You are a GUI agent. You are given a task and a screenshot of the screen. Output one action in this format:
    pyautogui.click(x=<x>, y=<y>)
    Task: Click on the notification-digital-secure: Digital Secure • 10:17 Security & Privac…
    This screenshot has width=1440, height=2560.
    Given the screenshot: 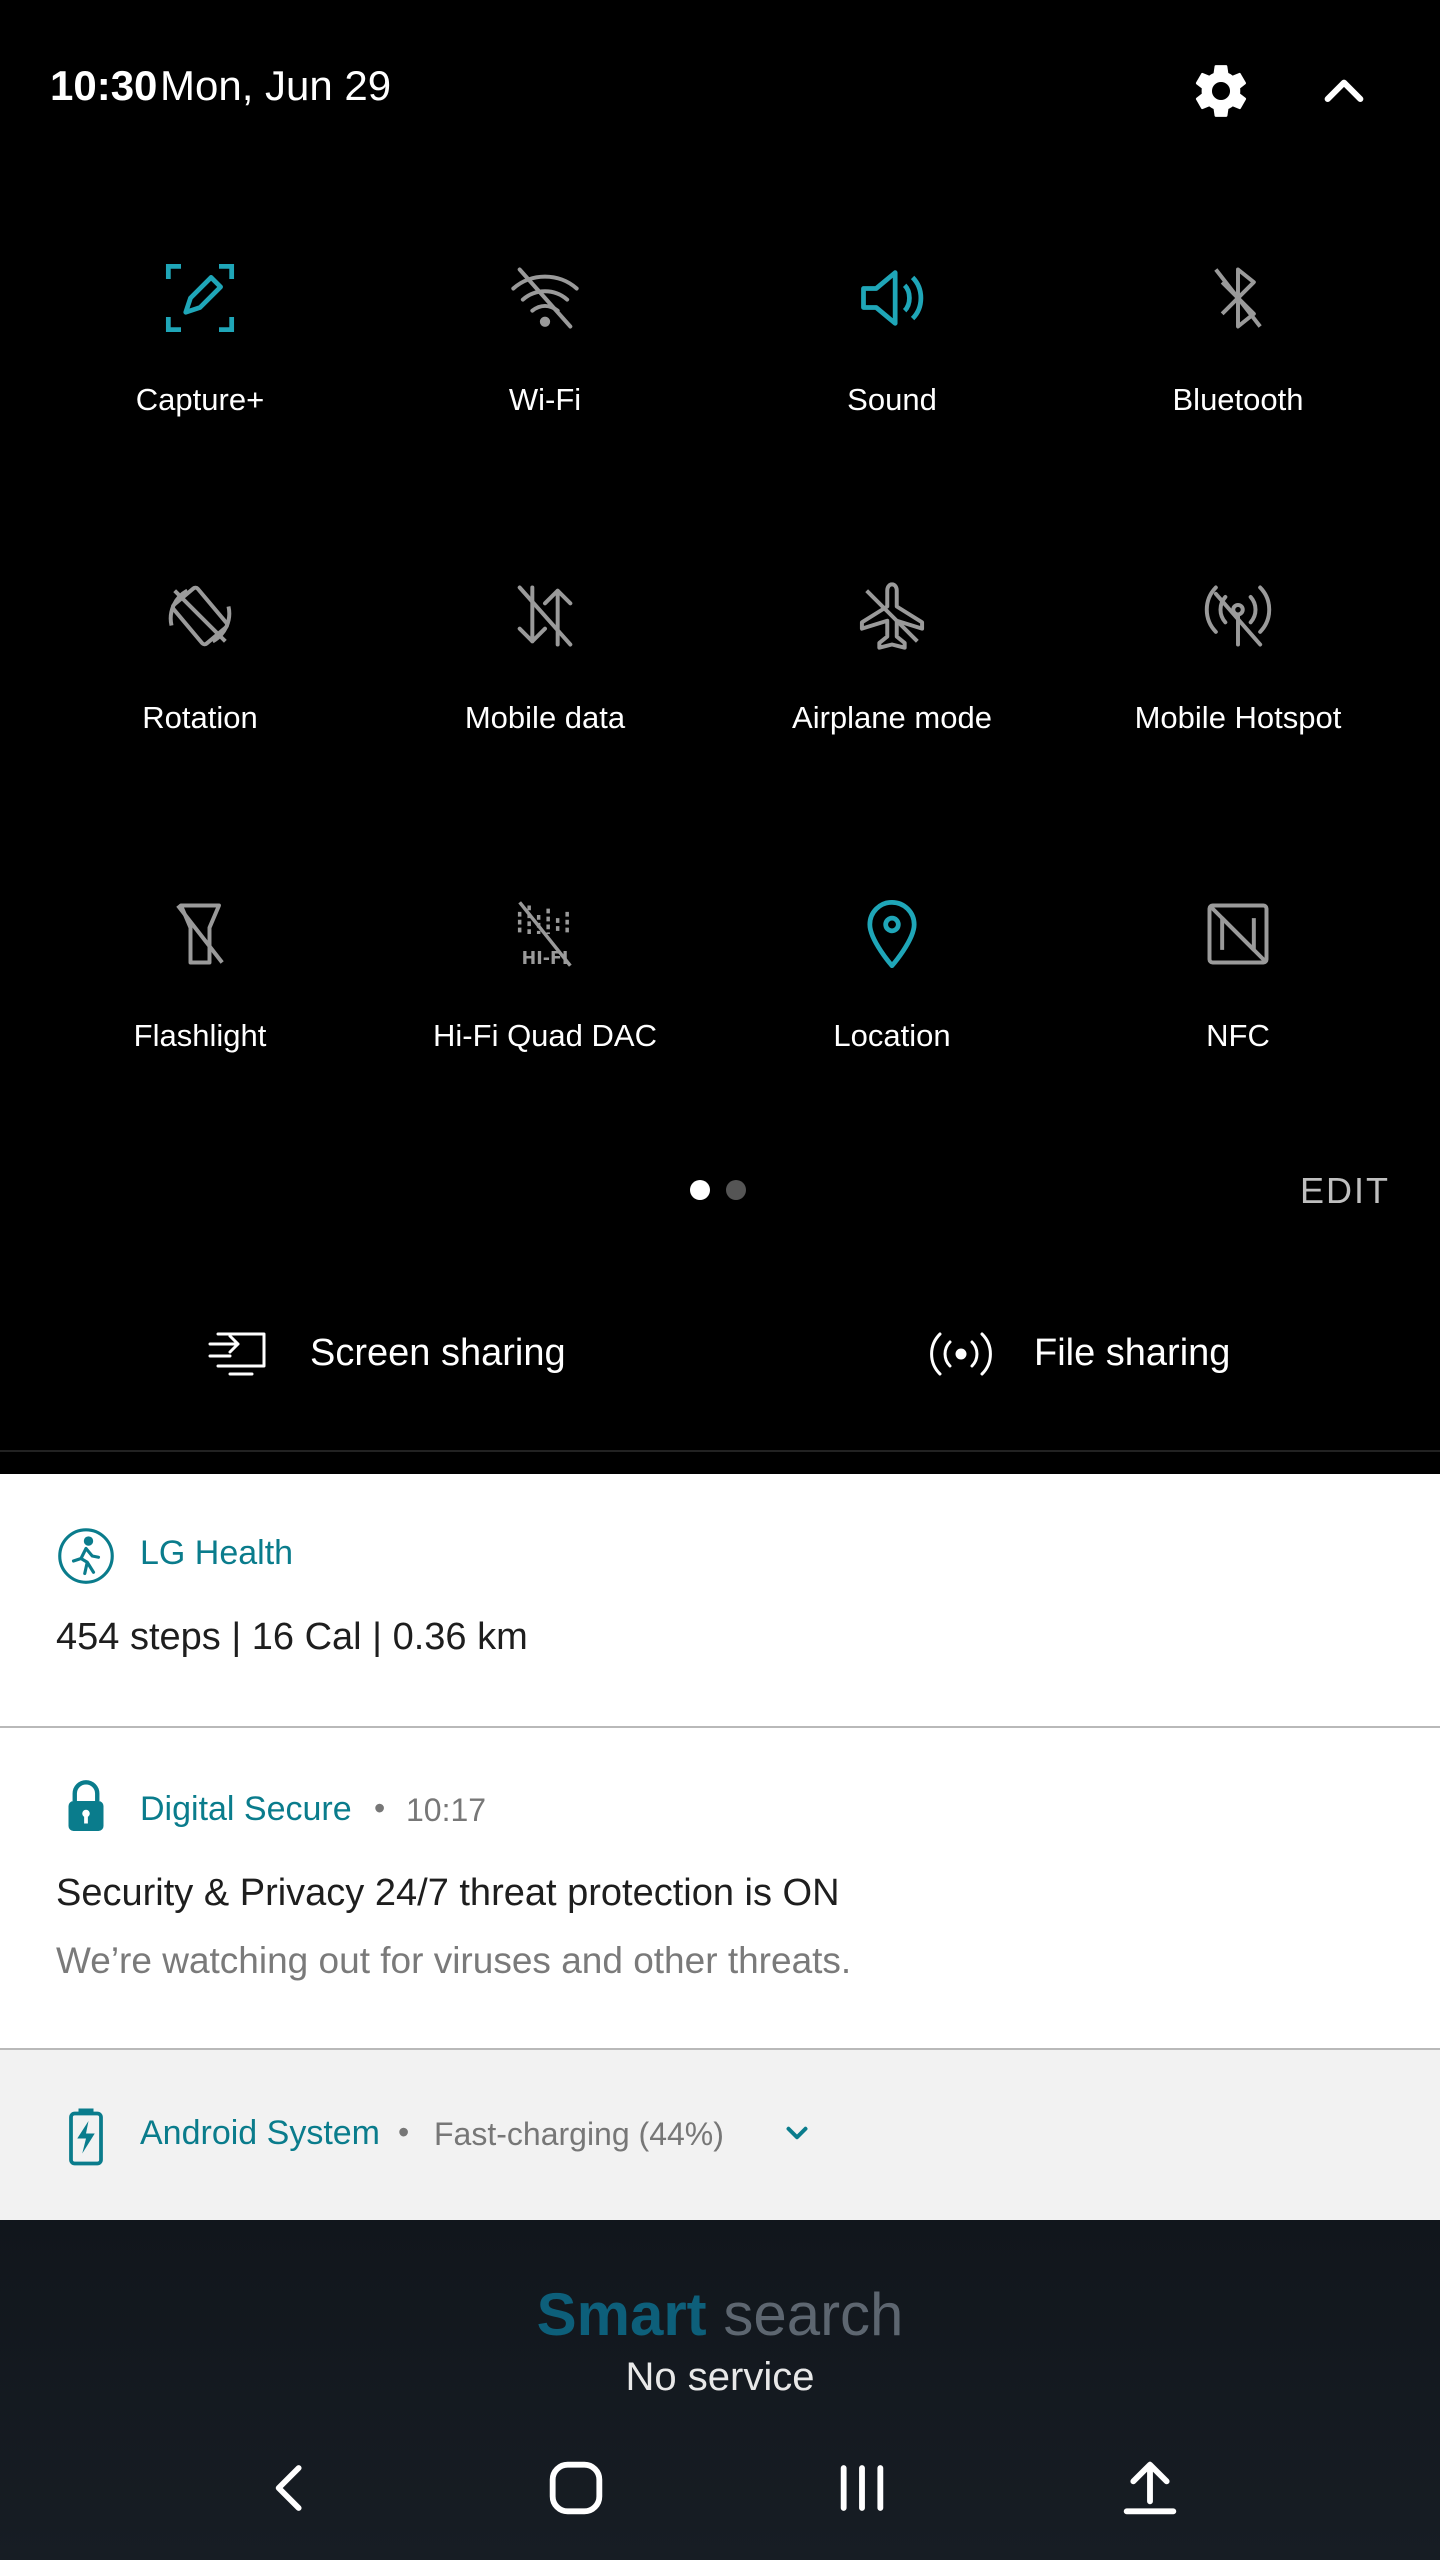 What is the action you would take?
    pyautogui.click(x=720, y=1888)
    